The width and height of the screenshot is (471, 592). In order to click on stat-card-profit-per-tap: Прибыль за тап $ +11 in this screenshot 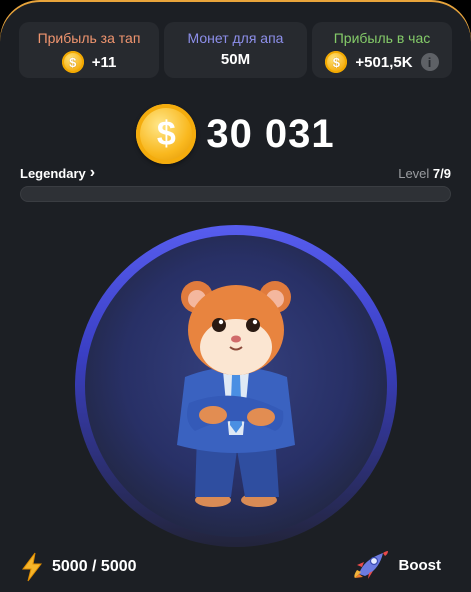, I will do `click(89, 50)`.